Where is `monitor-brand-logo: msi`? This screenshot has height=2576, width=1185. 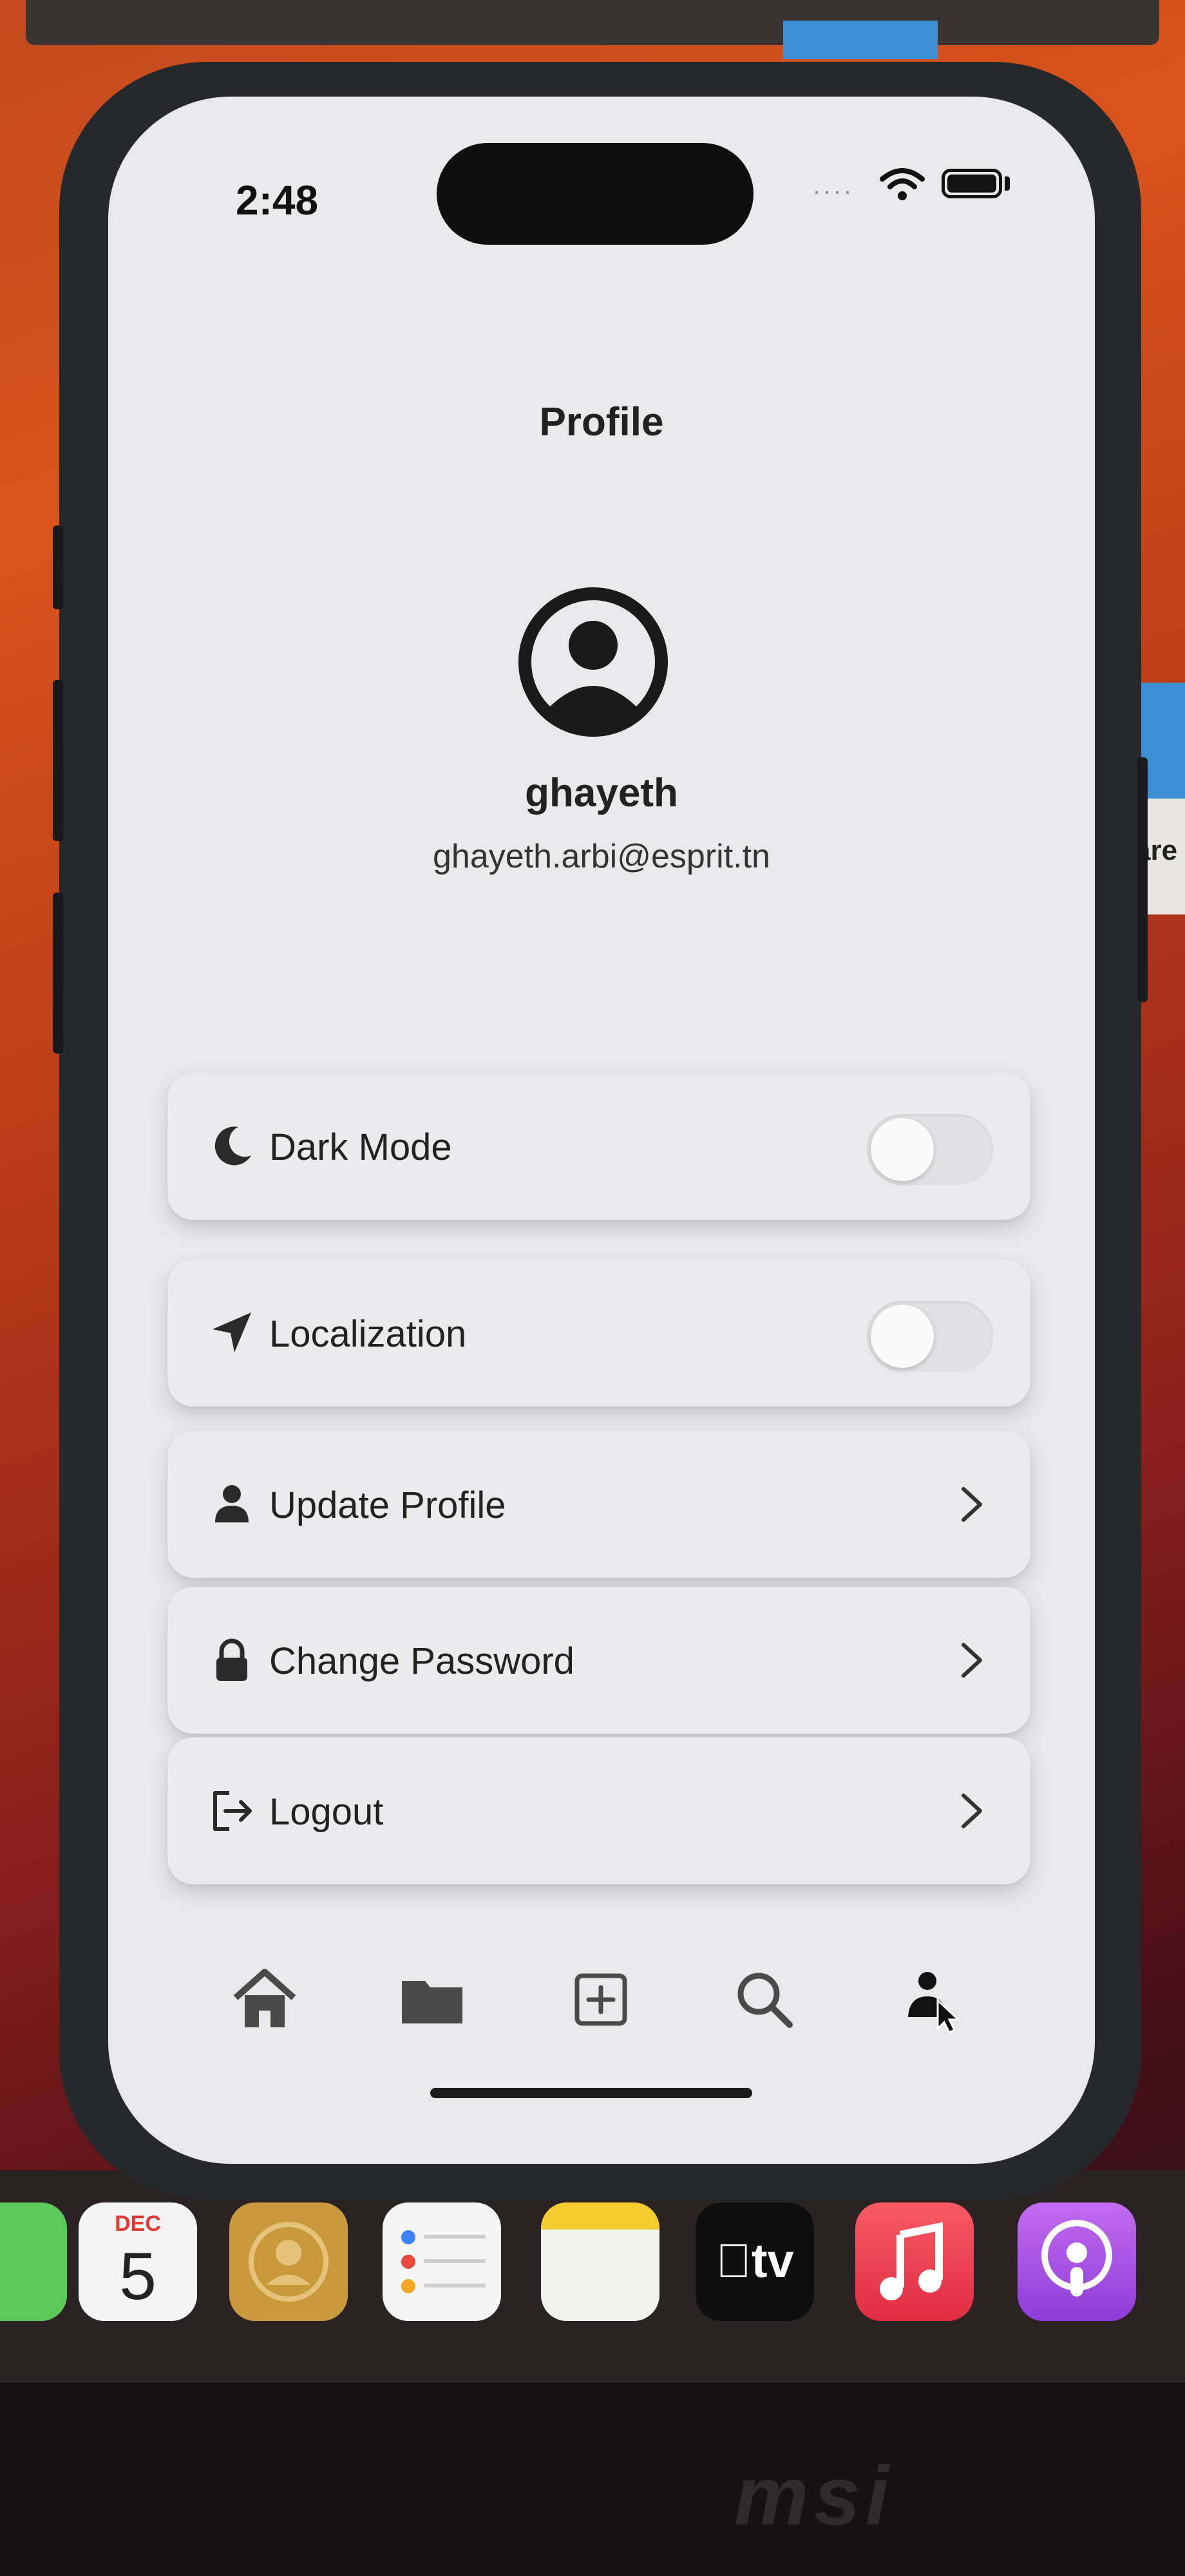 monitor-brand-logo: msi is located at coordinates (814, 2495).